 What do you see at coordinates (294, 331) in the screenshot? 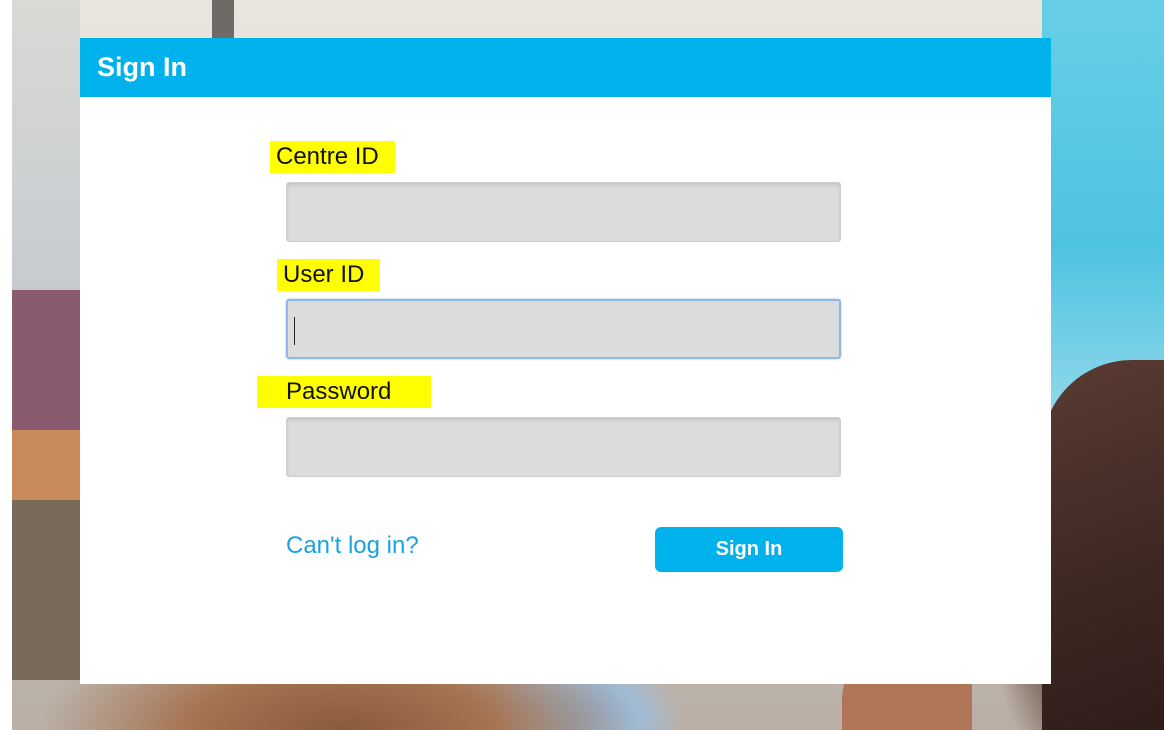
I see `text-caret` at bounding box center [294, 331].